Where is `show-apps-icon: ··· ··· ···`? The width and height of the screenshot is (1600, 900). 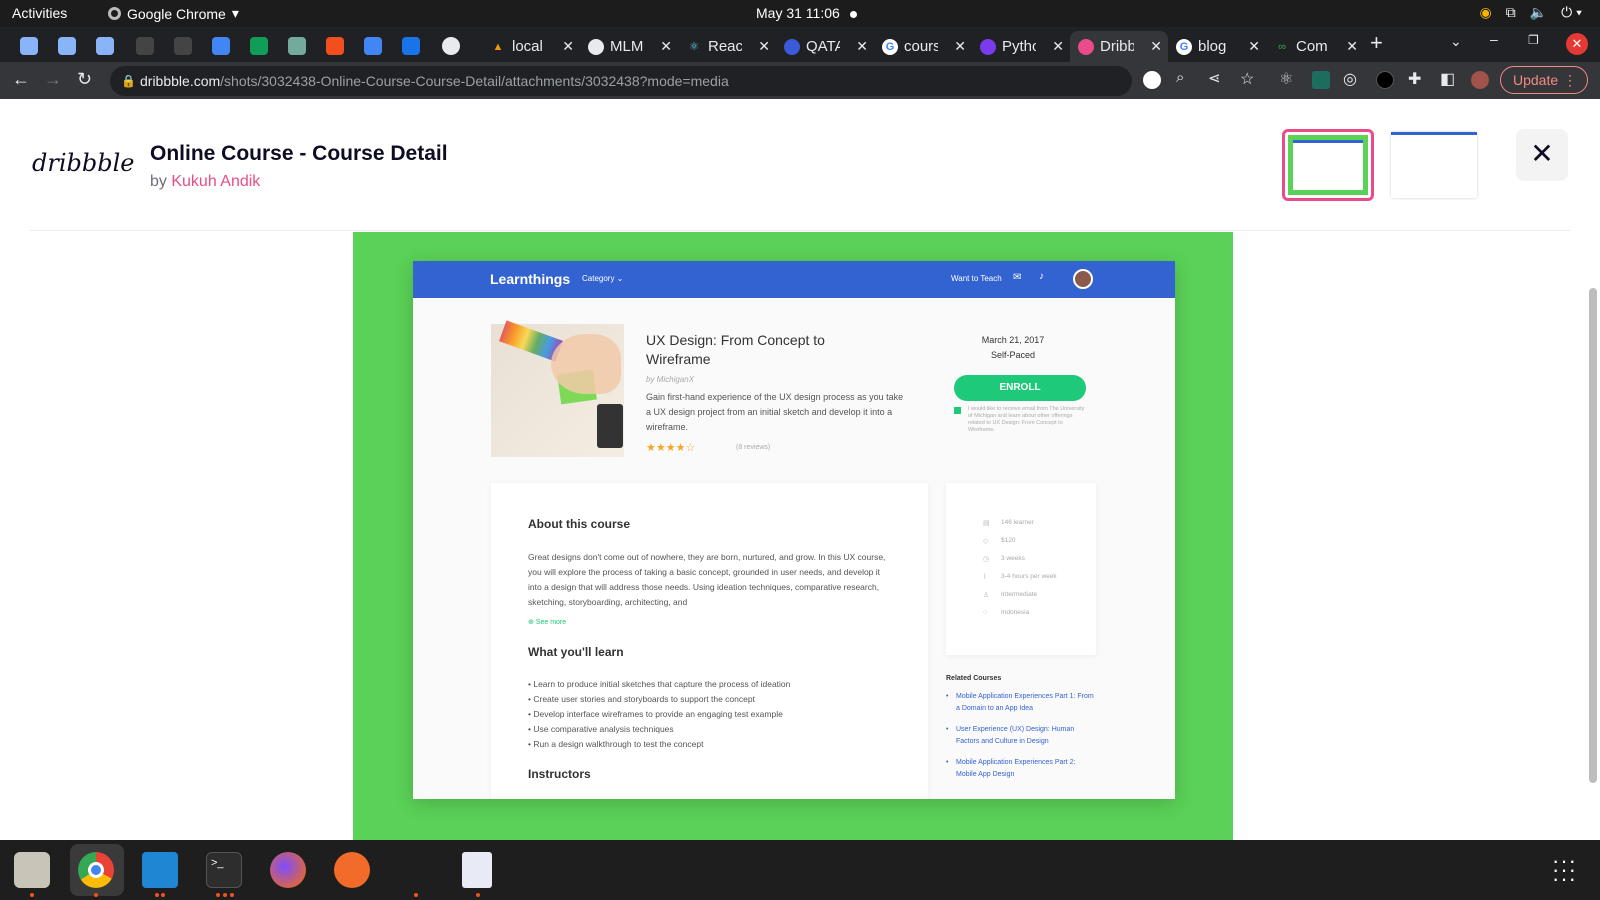 show-apps-icon: ··· ··· ··· is located at coordinates (1564, 870).